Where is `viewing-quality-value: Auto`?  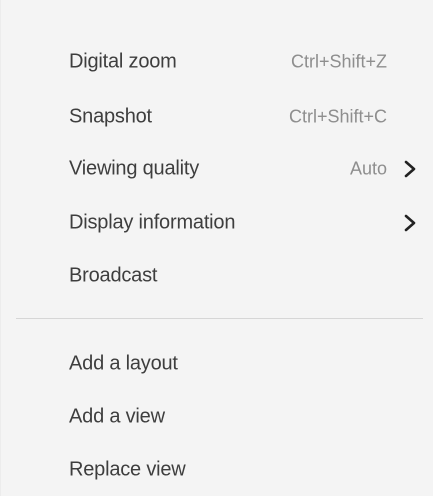
viewing-quality-value: Auto is located at coordinates (368, 168).